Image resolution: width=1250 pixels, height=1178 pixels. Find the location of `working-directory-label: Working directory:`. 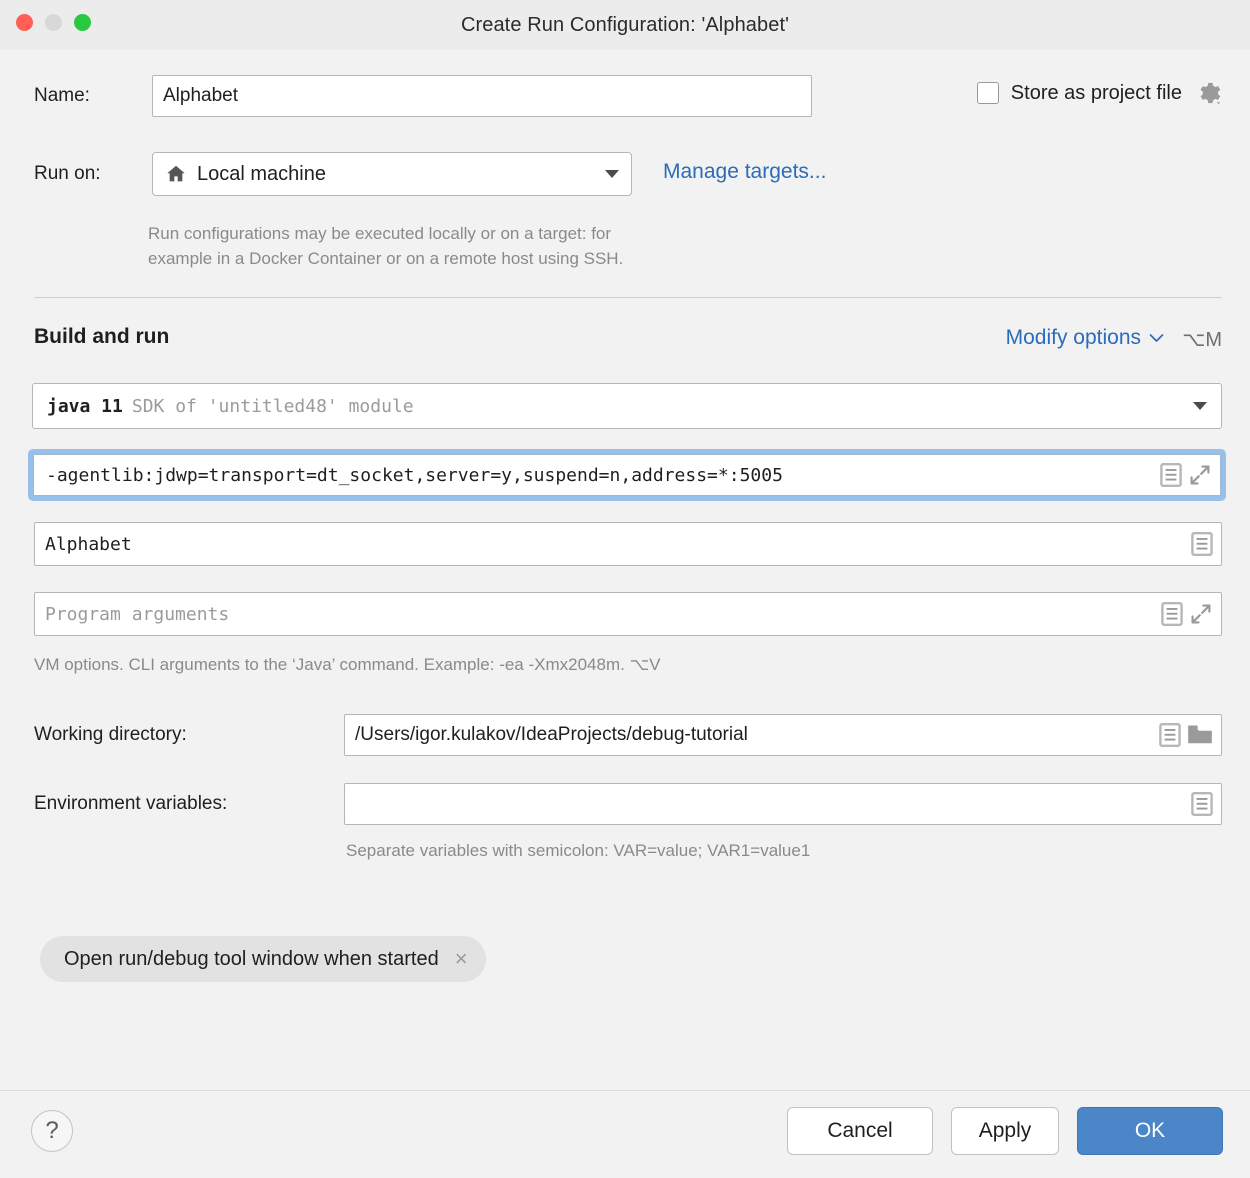

working-directory-label: Working directory: is located at coordinates (110, 734).